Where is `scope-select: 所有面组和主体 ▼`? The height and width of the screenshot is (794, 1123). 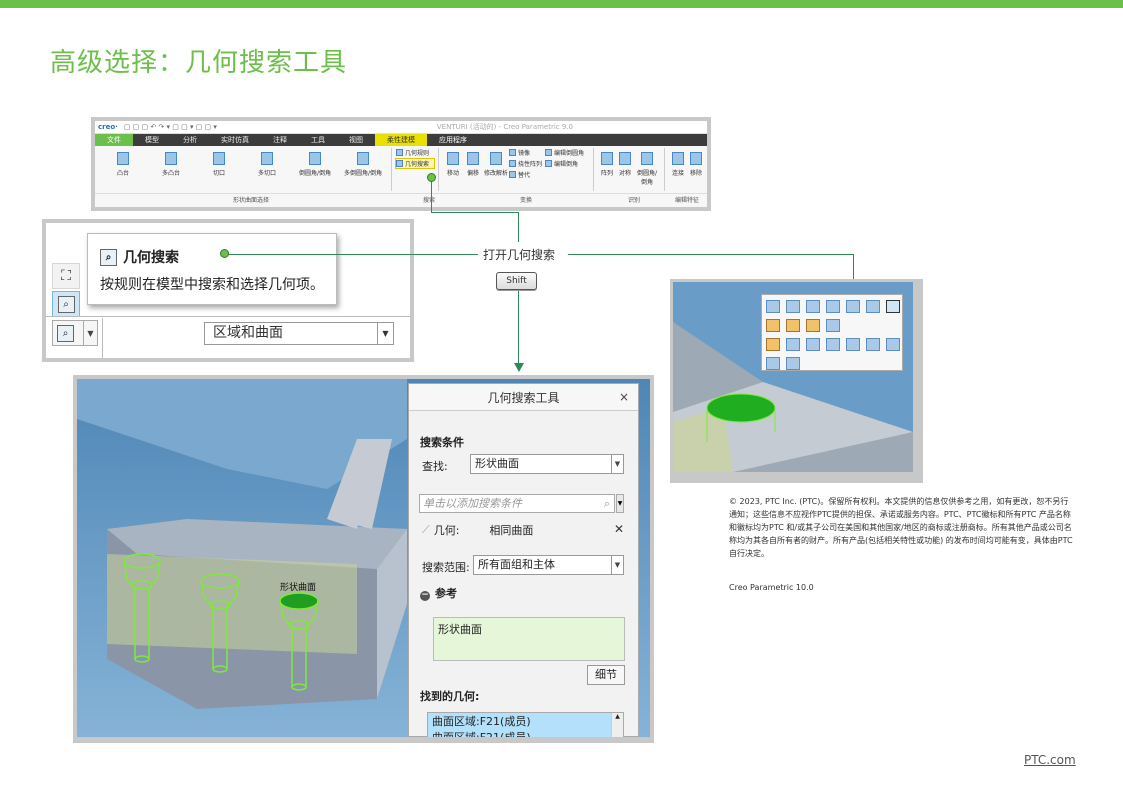
scope-select: 所有面组和主体 ▼ is located at coordinates (548, 565).